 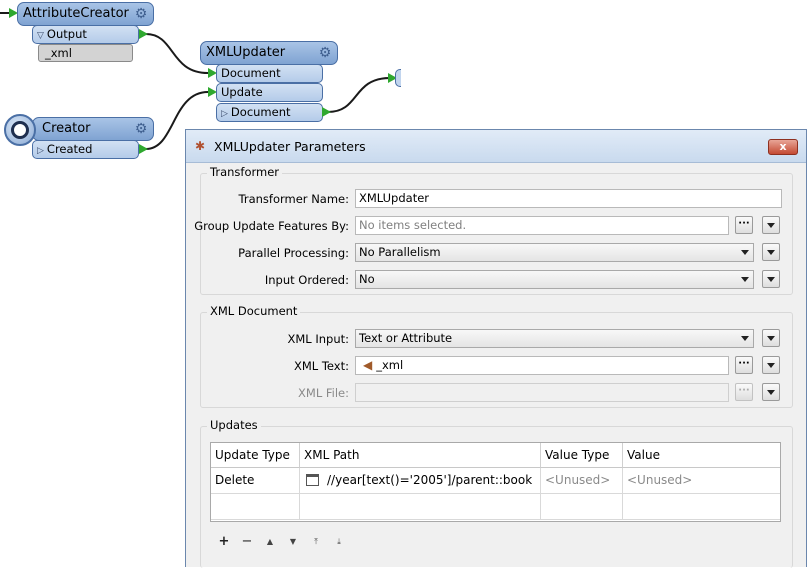 What do you see at coordinates (312, 480) in the screenshot?
I see `text-editor-icon` at bounding box center [312, 480].